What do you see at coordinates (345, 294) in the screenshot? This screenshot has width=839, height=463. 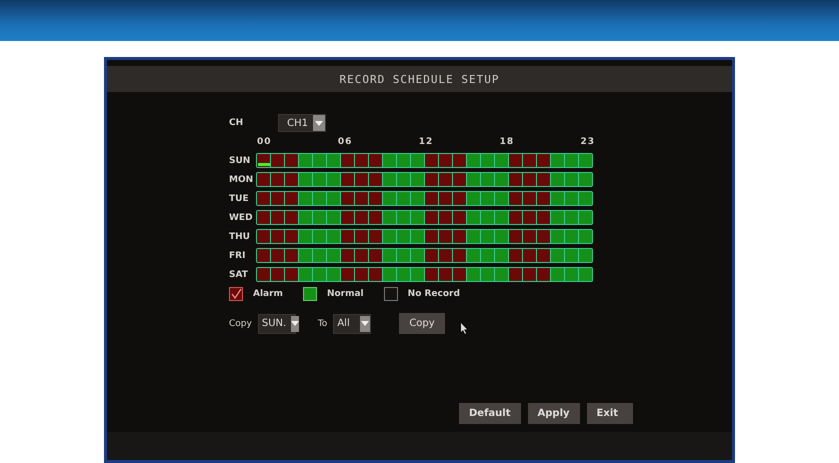 I see `legend-label: Normal` at bounding box center [345, 294].